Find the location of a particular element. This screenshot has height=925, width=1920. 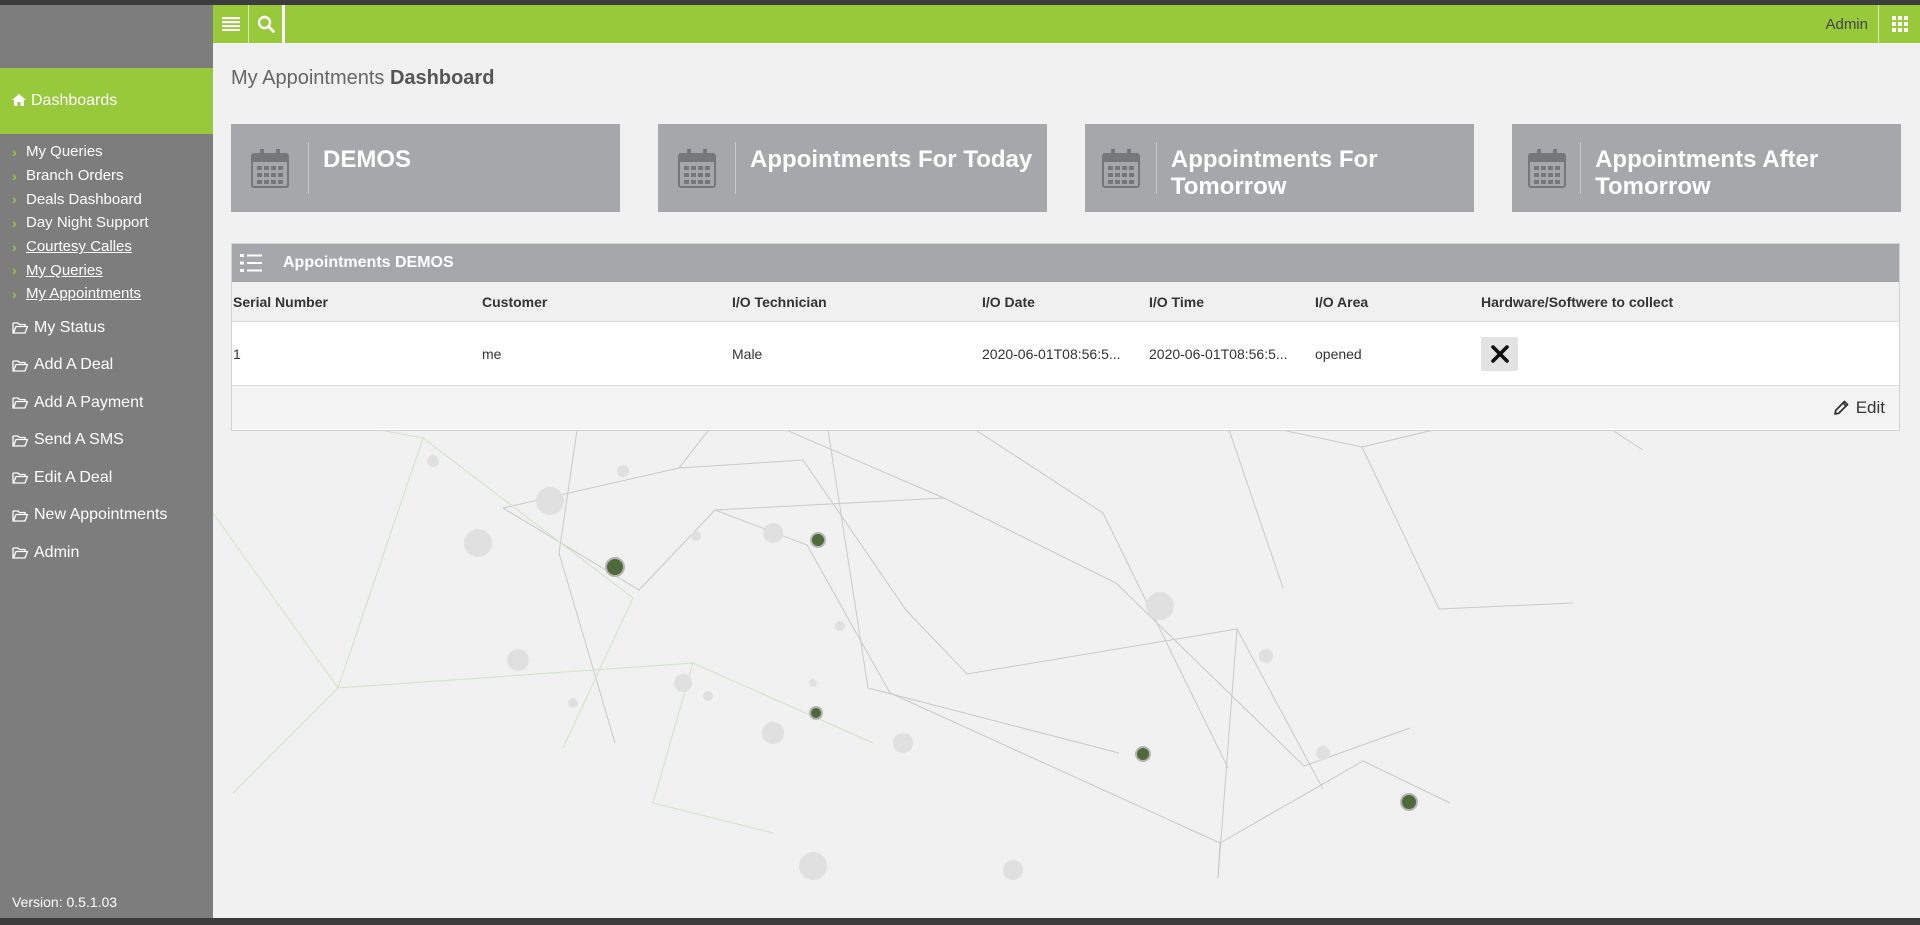

column-header: I/O Date is located at coordinates (1065, 302).